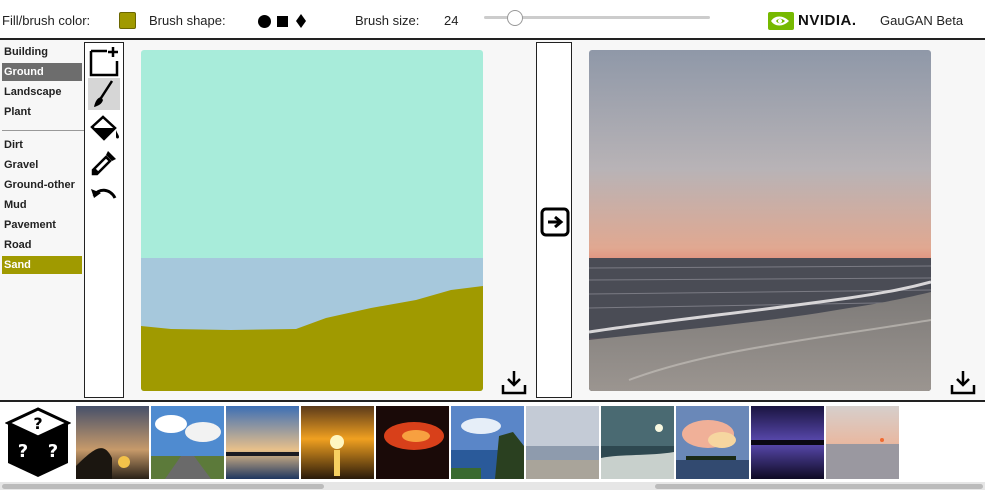 This screenshot has width=985, height=490. I want to click on eyedropper-icon, so click(103, 163).